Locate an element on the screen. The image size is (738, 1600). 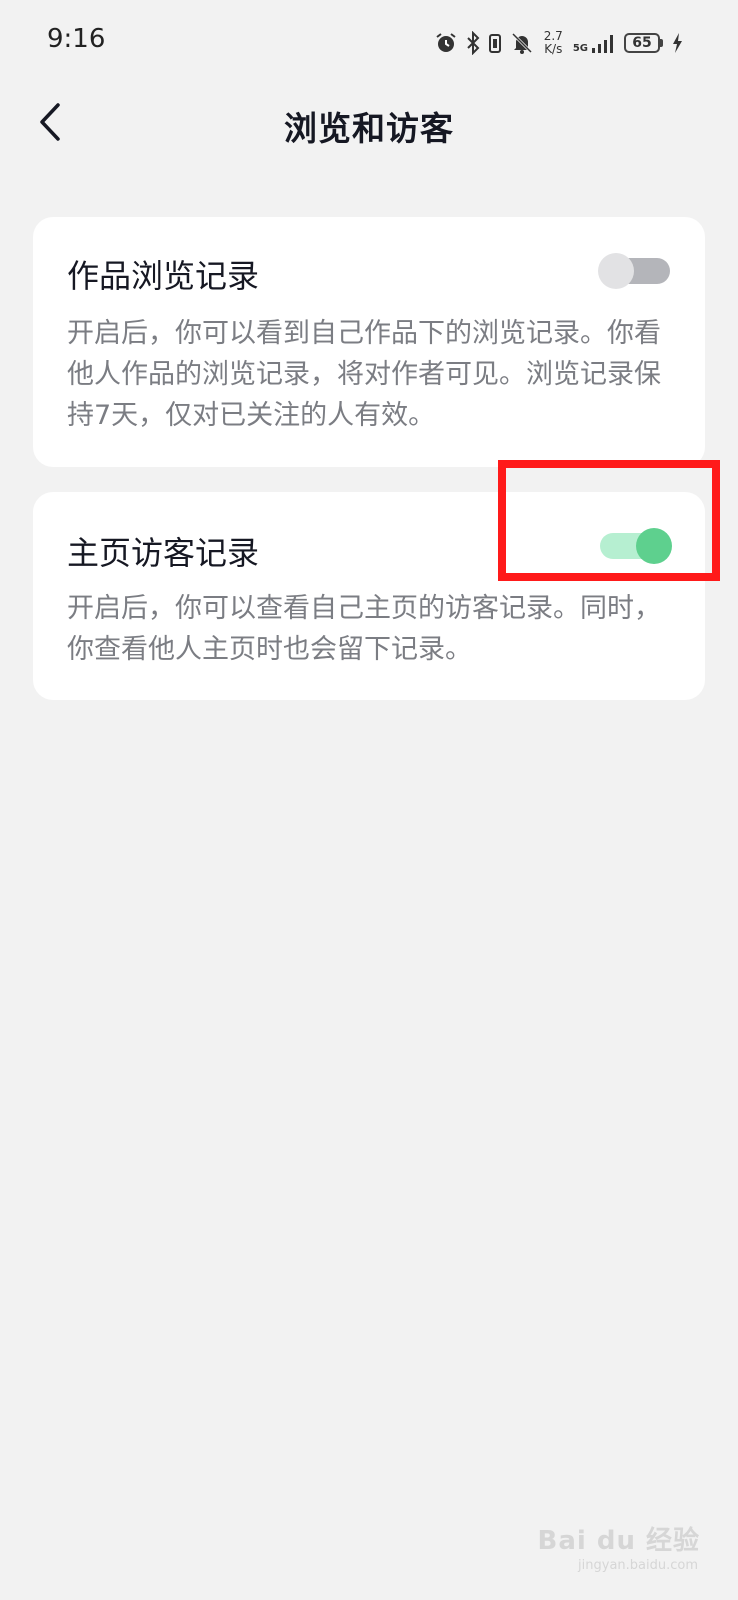
charging-icon is located at coordinates (677, 43).